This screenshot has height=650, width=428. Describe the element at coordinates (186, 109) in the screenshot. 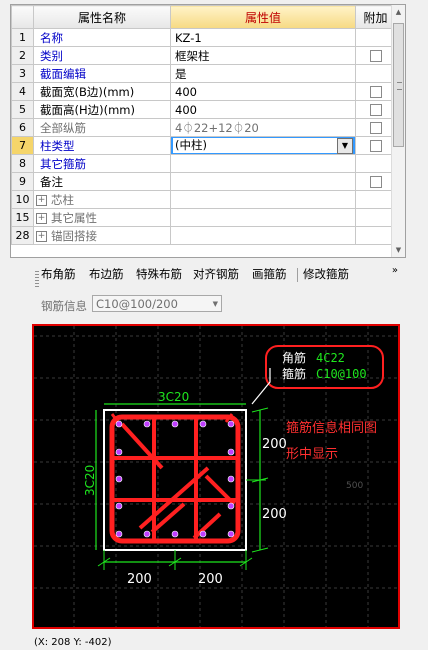

I see `cell-value: 400` at that location.